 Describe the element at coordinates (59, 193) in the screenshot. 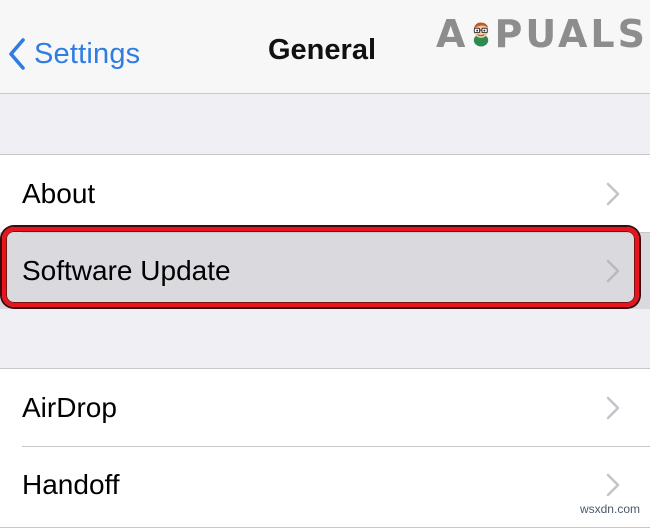

I see `row-label-about: About` at that location.